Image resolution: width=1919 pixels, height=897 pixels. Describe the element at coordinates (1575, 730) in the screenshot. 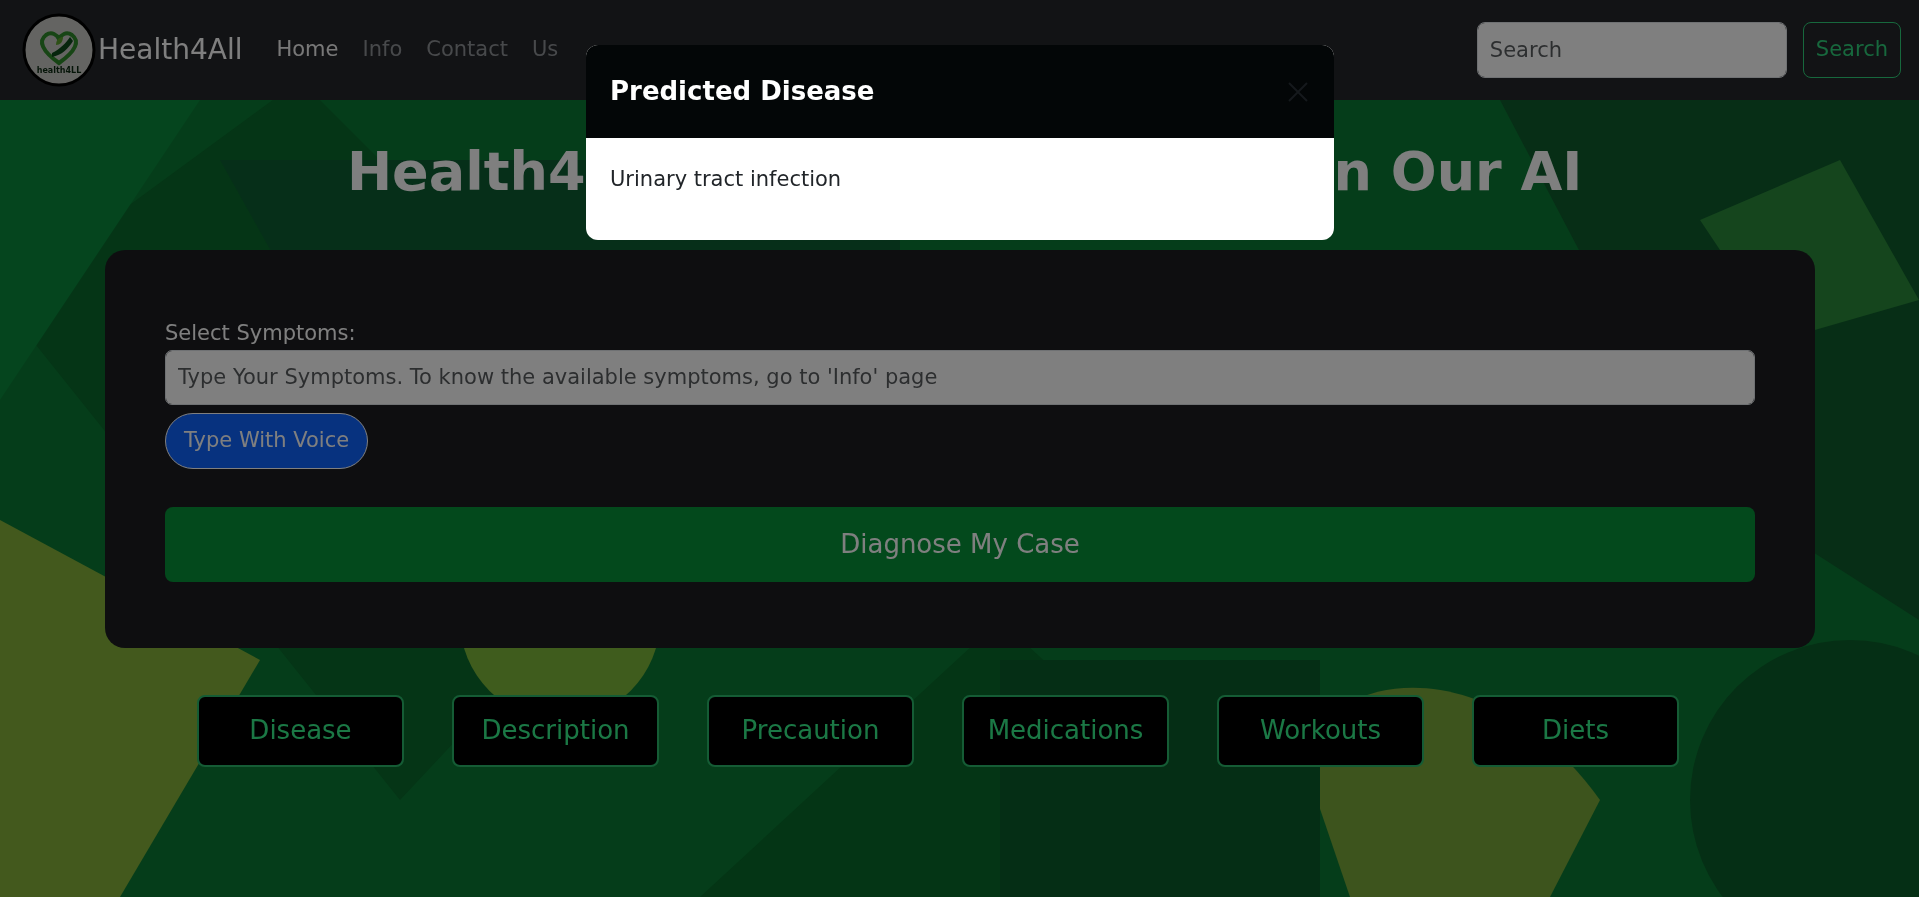

I see `result-button: Diets` at that location.